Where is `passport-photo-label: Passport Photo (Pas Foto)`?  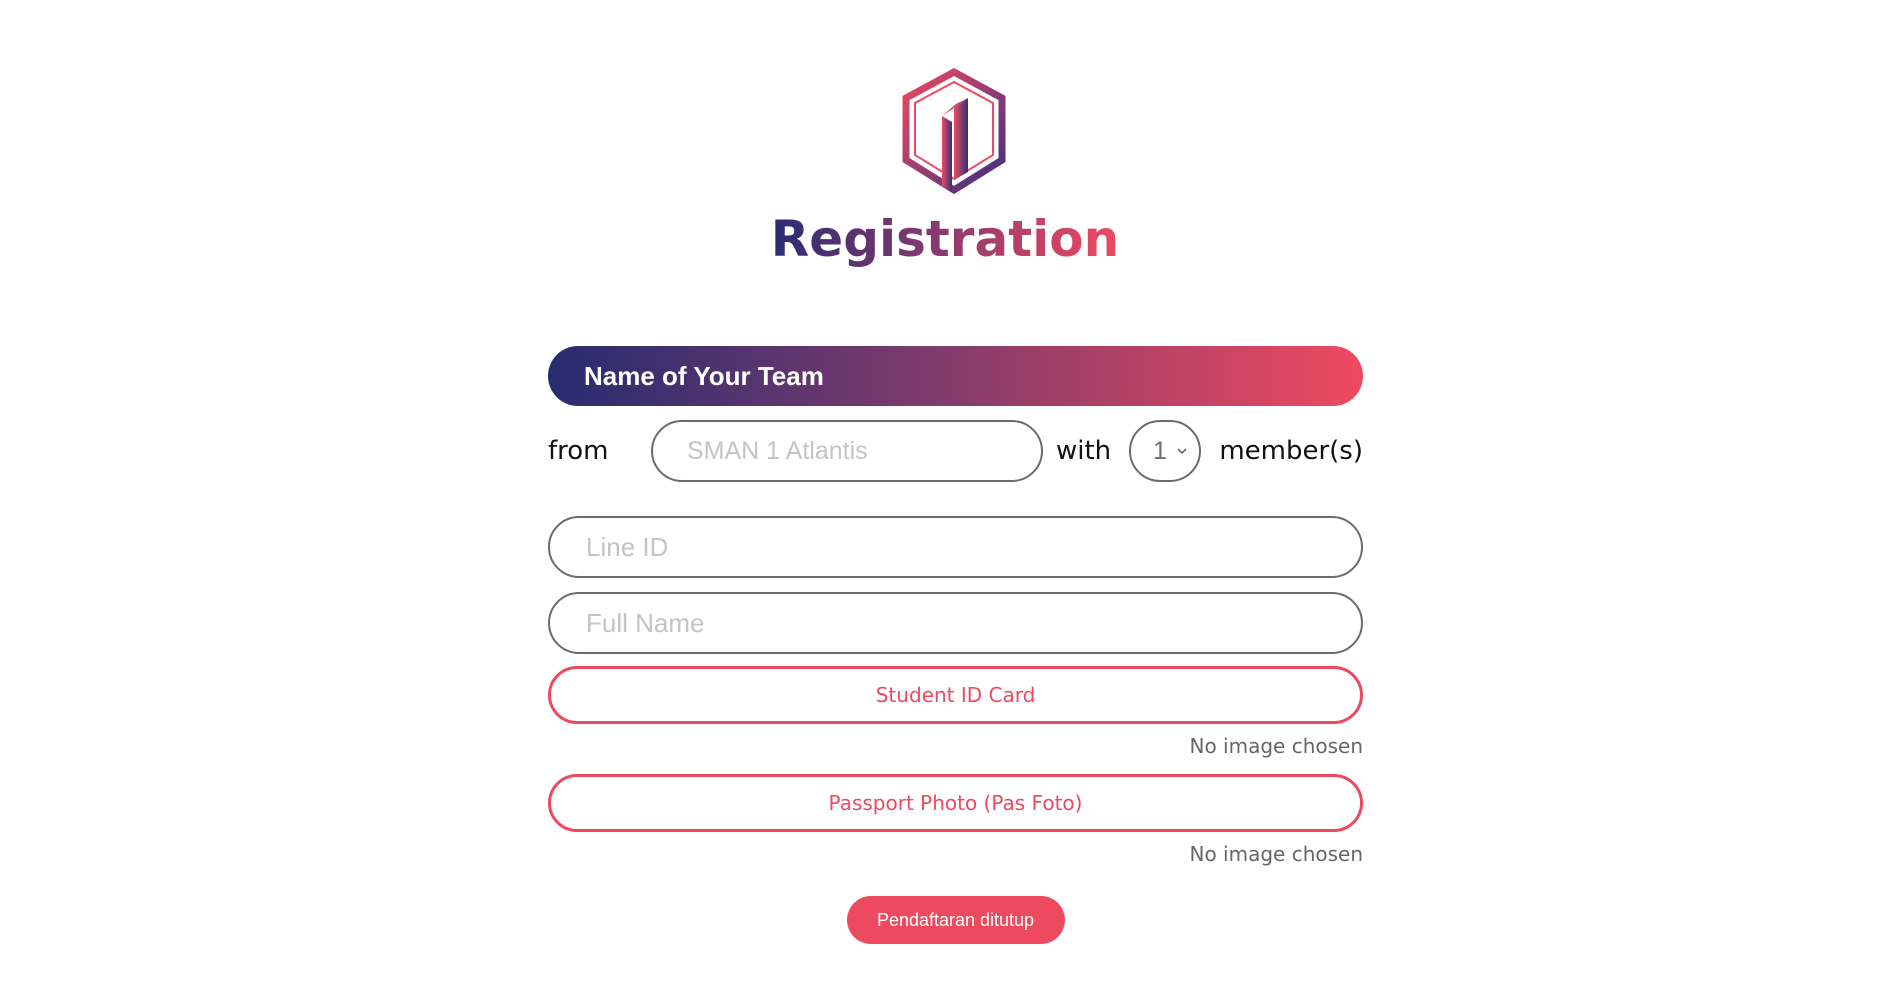
passport-photo-label: Passport Photo (Pas Foto) is located at coordinates (955, 803).